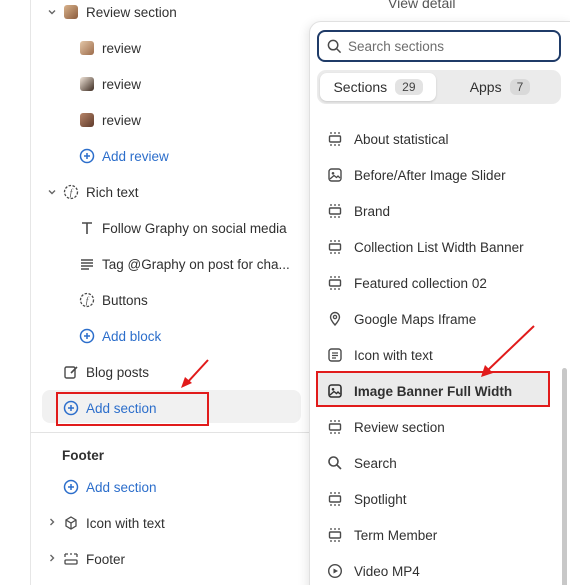 The image size is (570, 585). What do you see at coordinates (378, 87) in the screenshot?
I see `tab-sections: Sections 29` at bounding box center [378, 87].